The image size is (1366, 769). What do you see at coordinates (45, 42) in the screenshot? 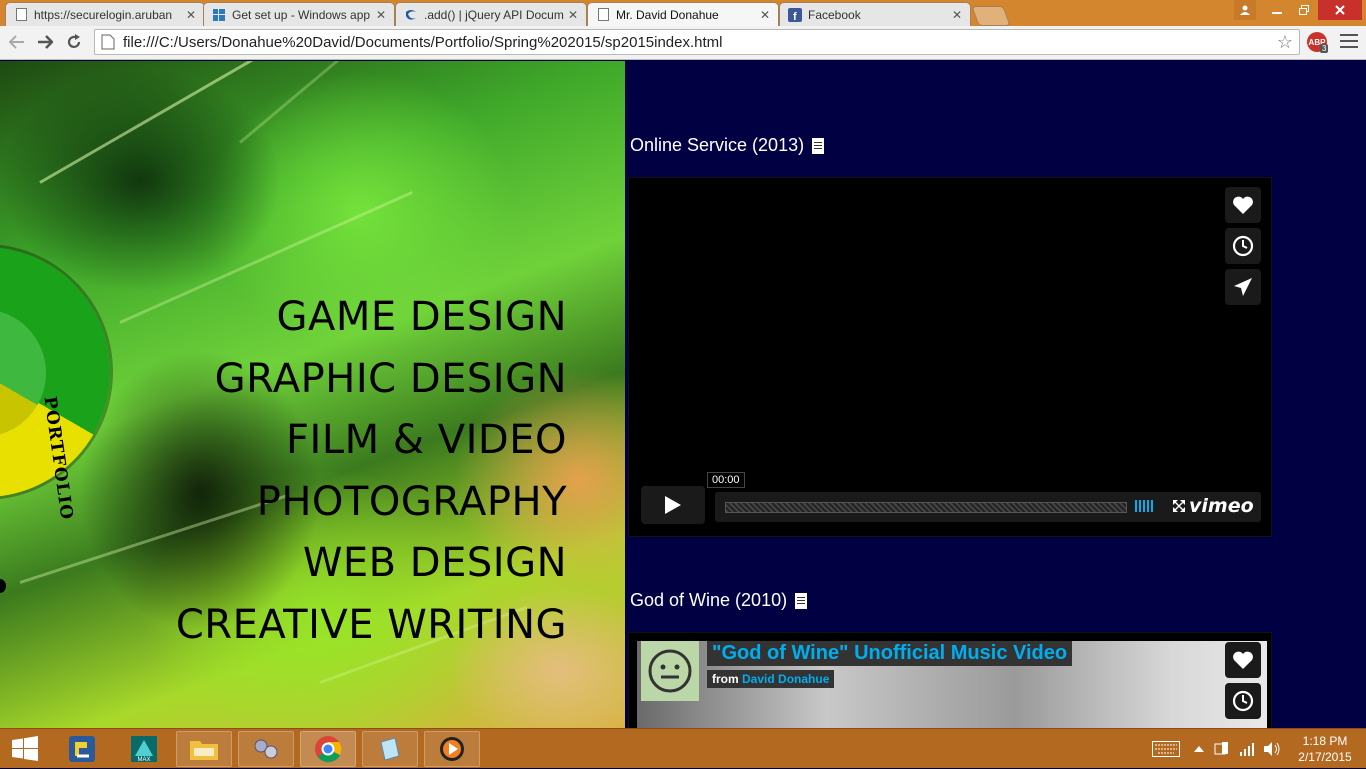
I see `forward-button` at bounding box center [45, 42].